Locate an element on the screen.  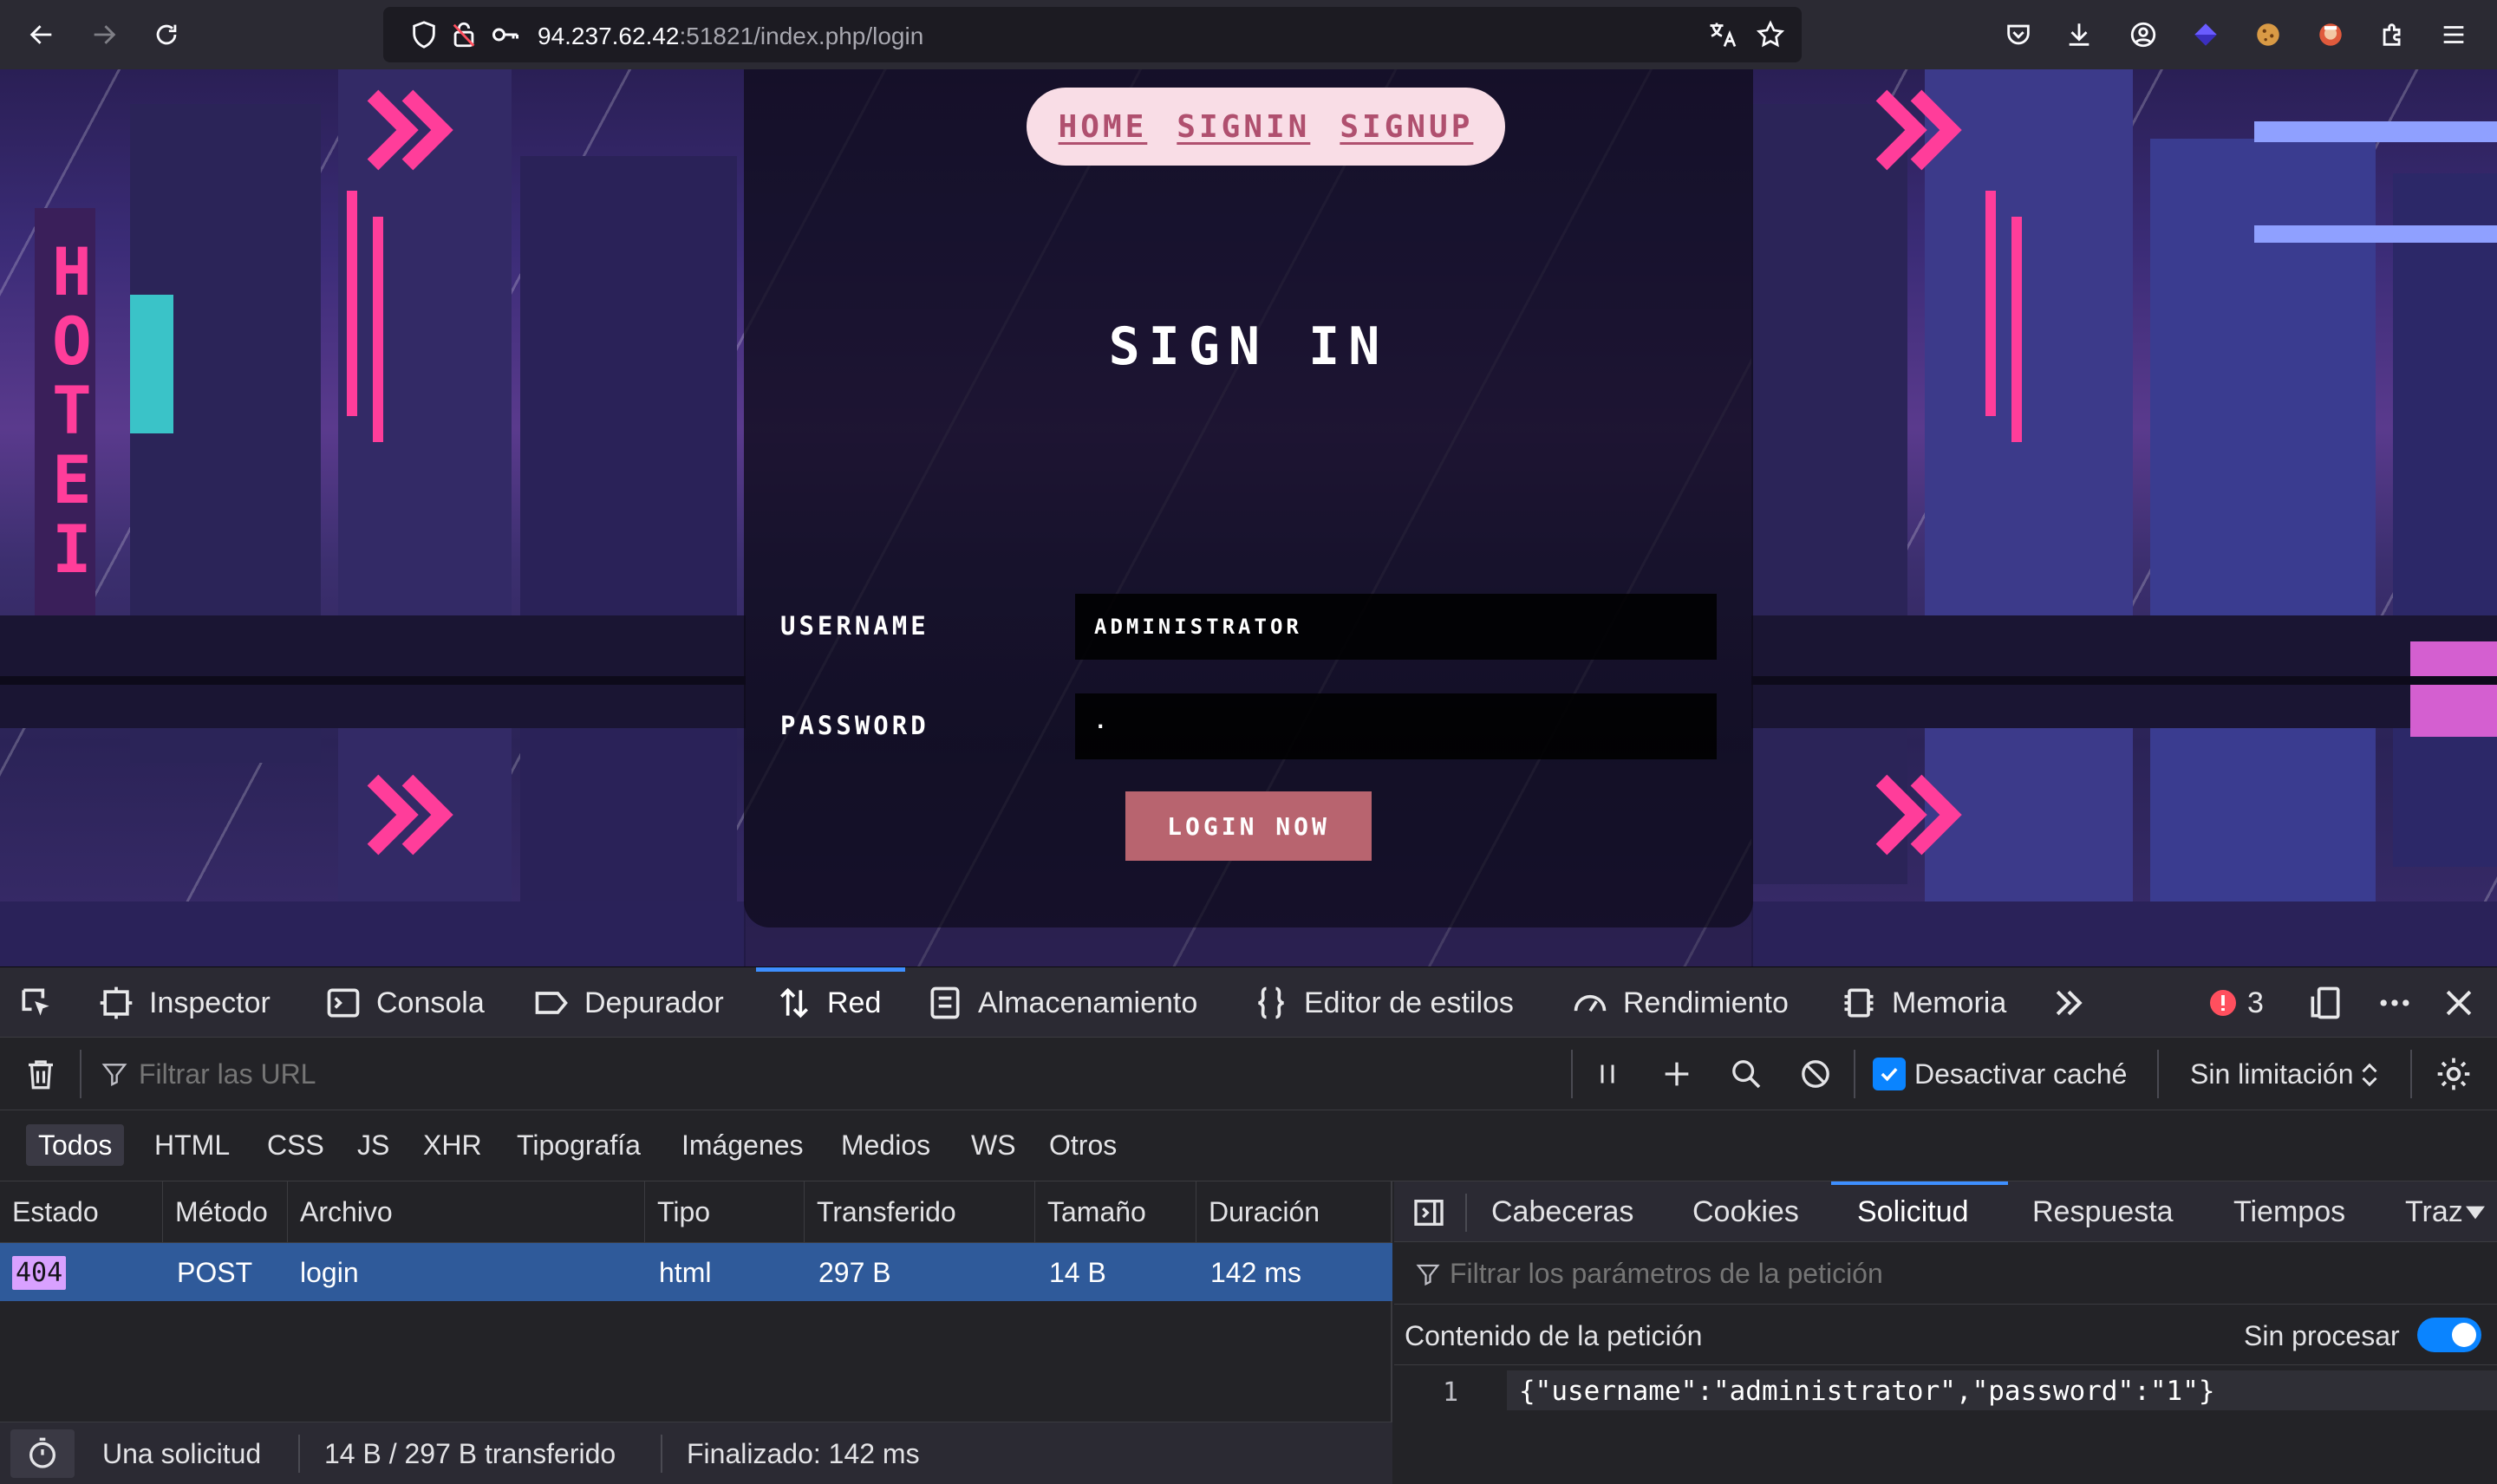
translate-icon is located at coordinates (1721, 34).